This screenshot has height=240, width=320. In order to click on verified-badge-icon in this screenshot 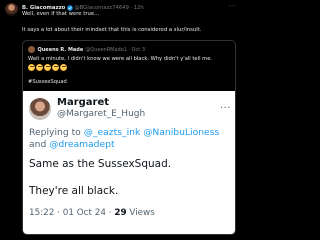, I will do `click(70, 7)`.